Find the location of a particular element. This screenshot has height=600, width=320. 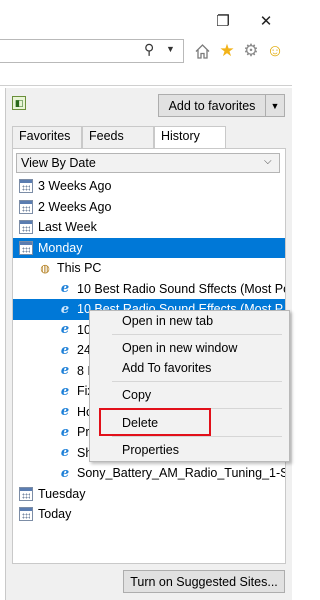

home-icon is located at coordinates (202, 51).